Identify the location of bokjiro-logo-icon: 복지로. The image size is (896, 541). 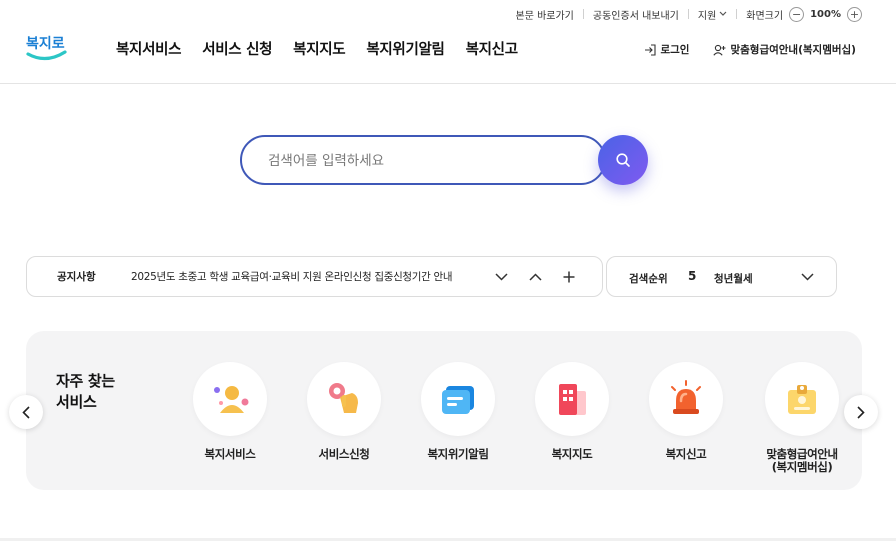
(46, 48).